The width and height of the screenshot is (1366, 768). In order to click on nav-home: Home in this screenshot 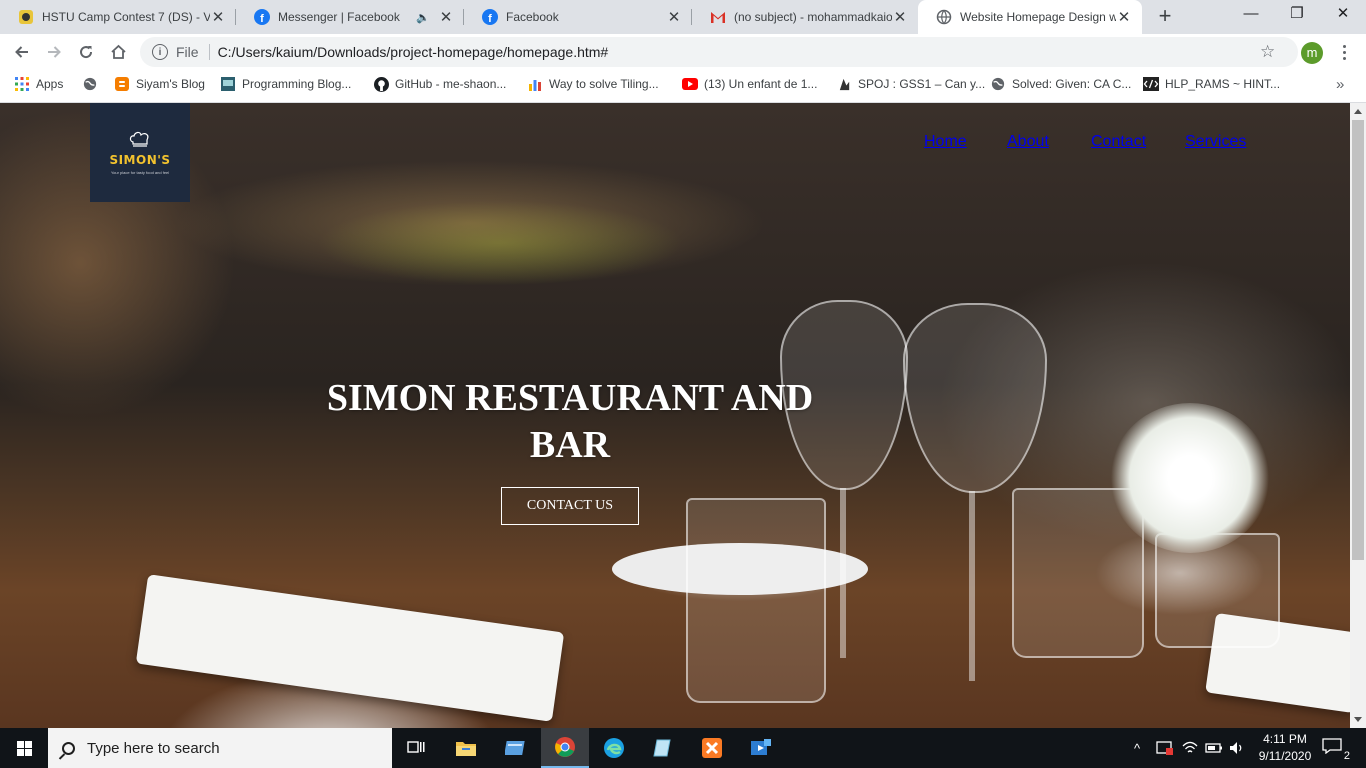, I will do `click(945, 142)`.